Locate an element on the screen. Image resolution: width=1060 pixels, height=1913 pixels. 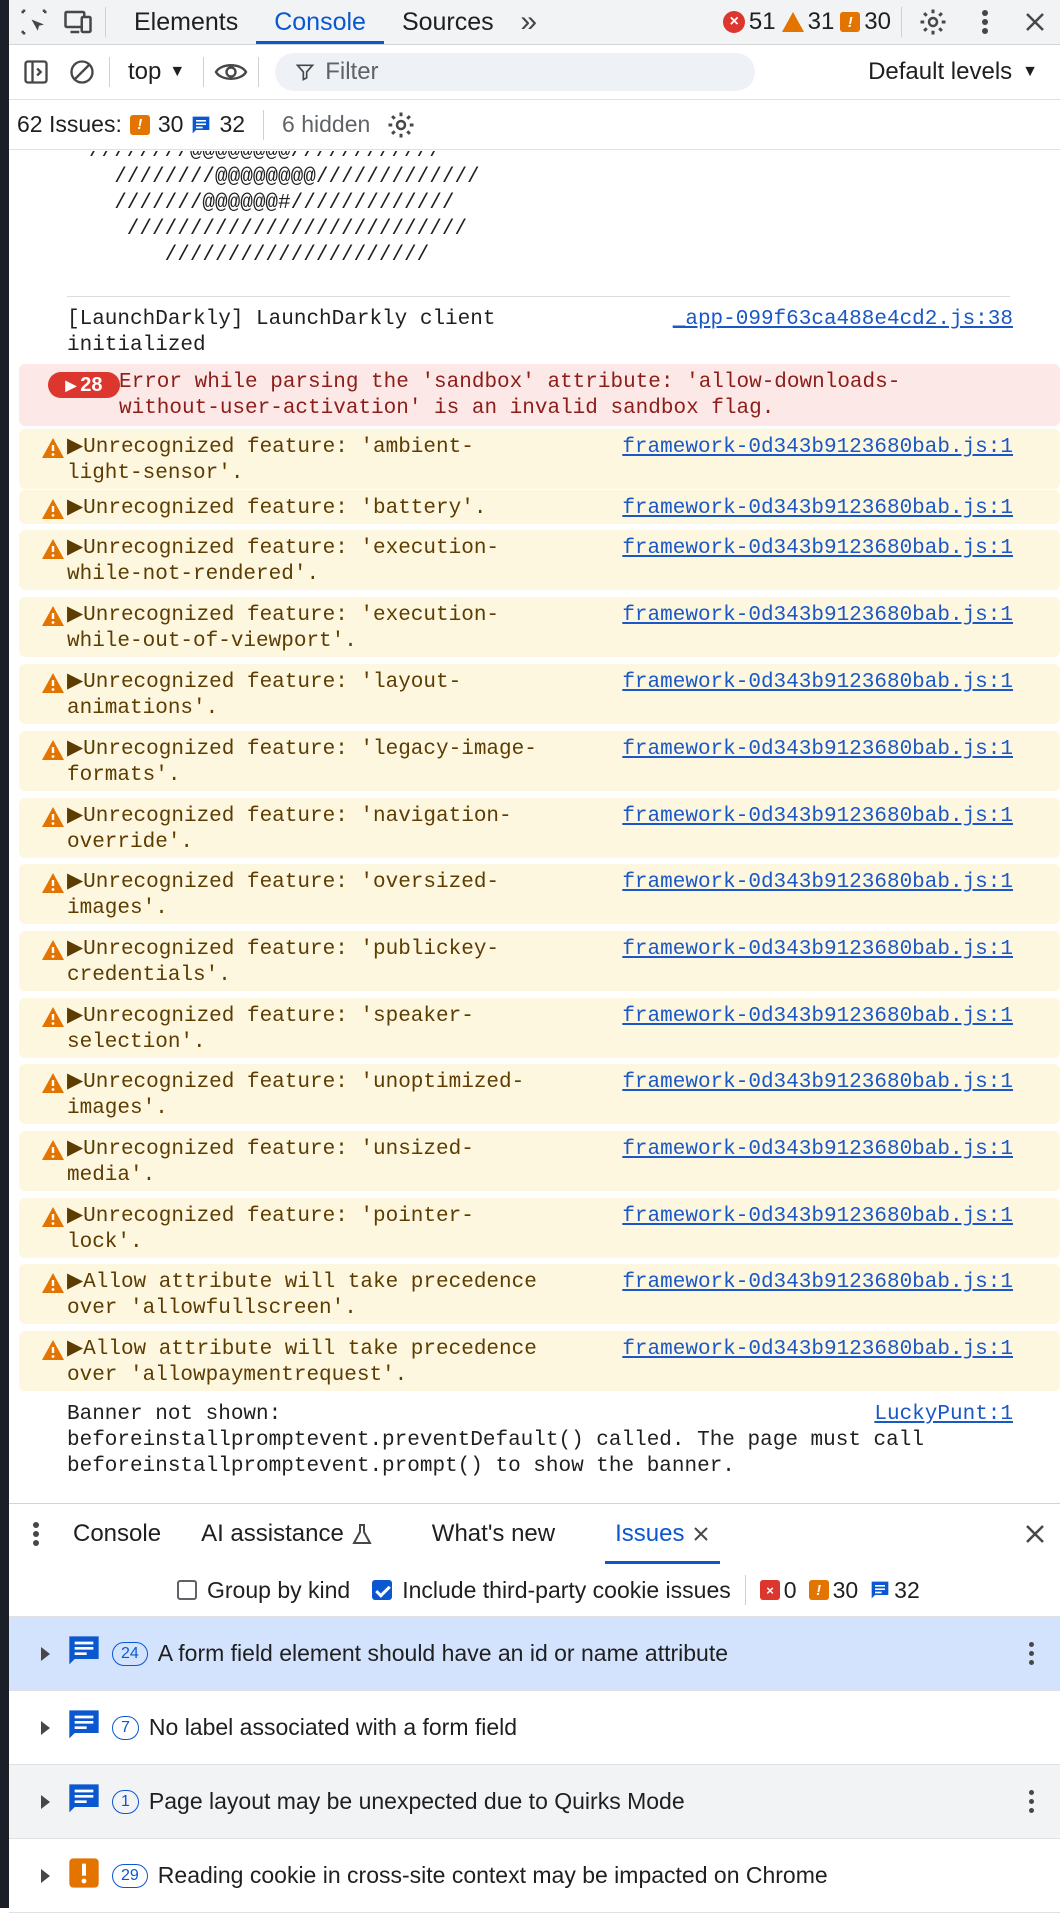
live-expression-eye-icon is located at coordinates (231, 72).